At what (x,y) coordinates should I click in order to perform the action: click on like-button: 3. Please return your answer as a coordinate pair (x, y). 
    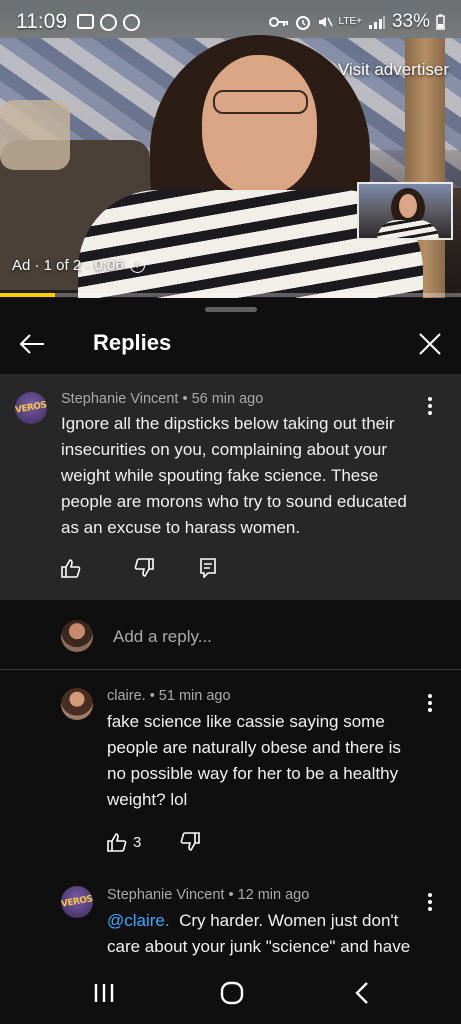
    Looking at the image, I should click on (124, 842).